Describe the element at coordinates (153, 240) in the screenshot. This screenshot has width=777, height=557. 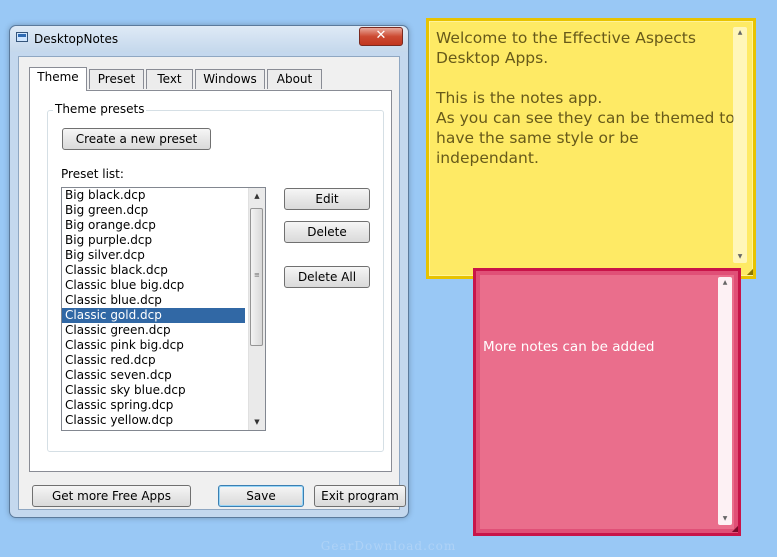
I see `preset-list-item: Big purple.dcp` at that location.